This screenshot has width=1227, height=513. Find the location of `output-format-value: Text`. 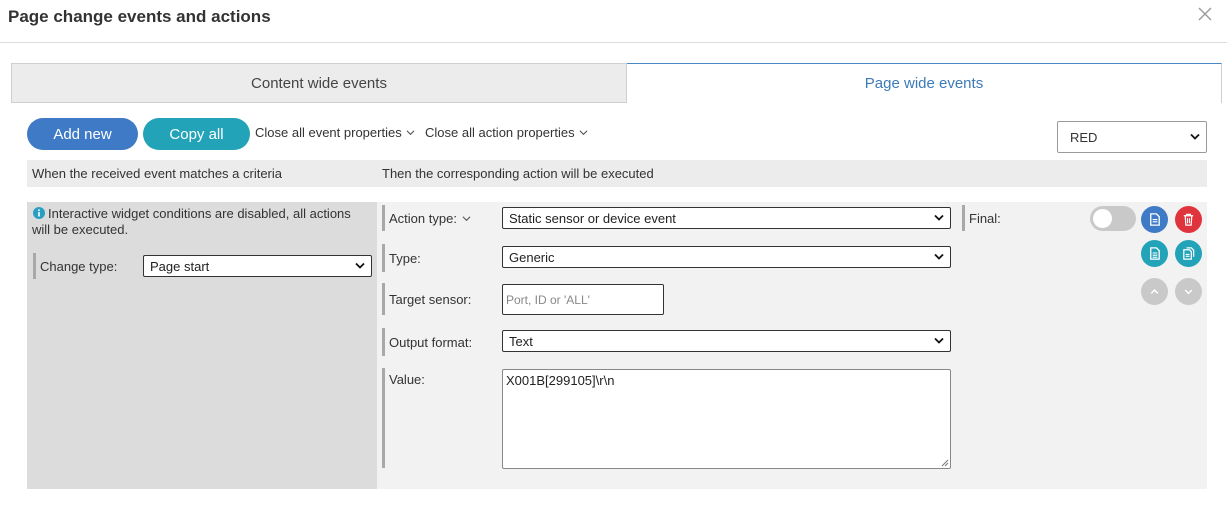

output-format-value: Text is located at coordinates (521, 341).